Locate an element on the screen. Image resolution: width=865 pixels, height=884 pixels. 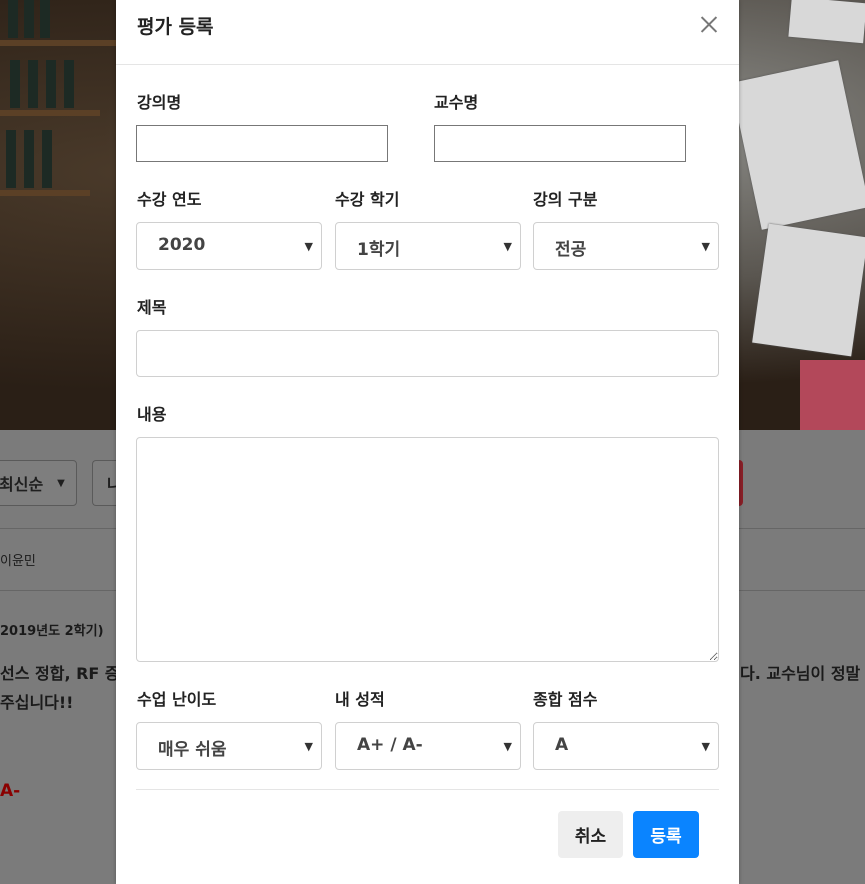
total-score-select: A ▼ is located at coordinates (626, 746).